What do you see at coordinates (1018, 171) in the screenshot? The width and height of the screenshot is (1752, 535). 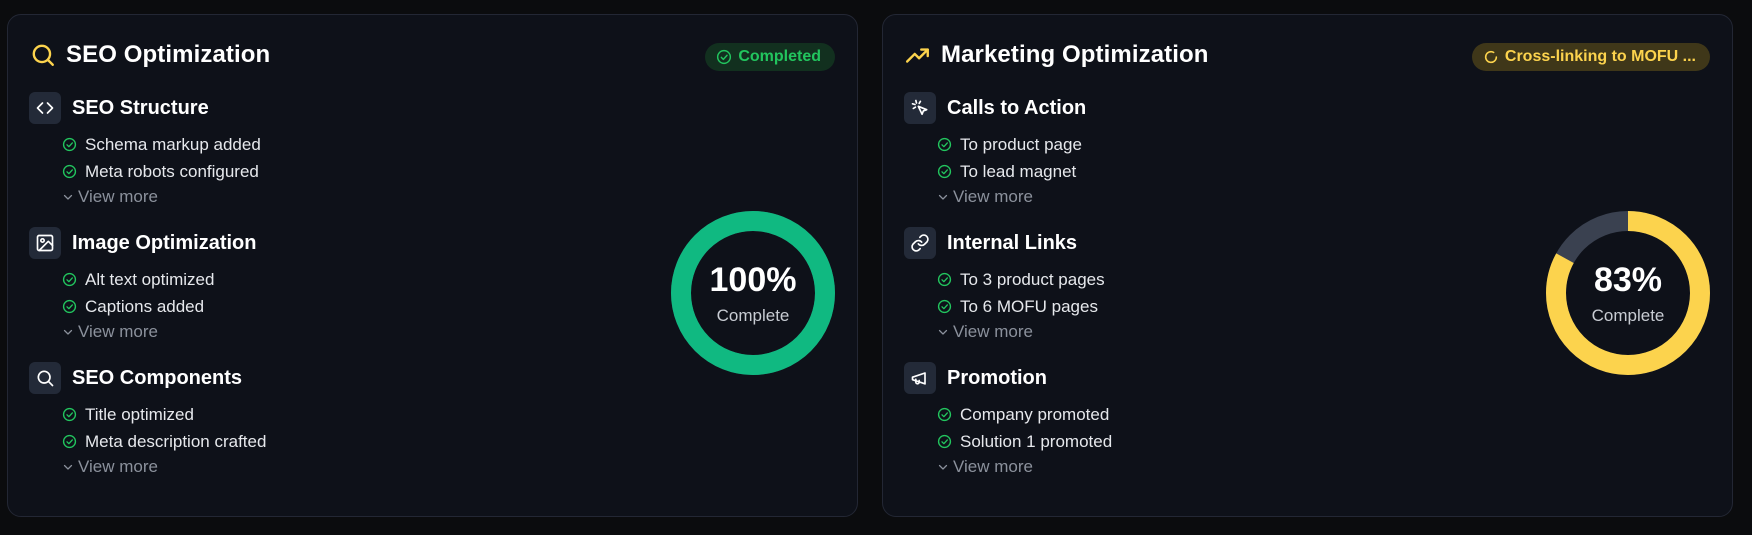 I see `item-label: To lead magnet` at bounding box center [1018, 171].